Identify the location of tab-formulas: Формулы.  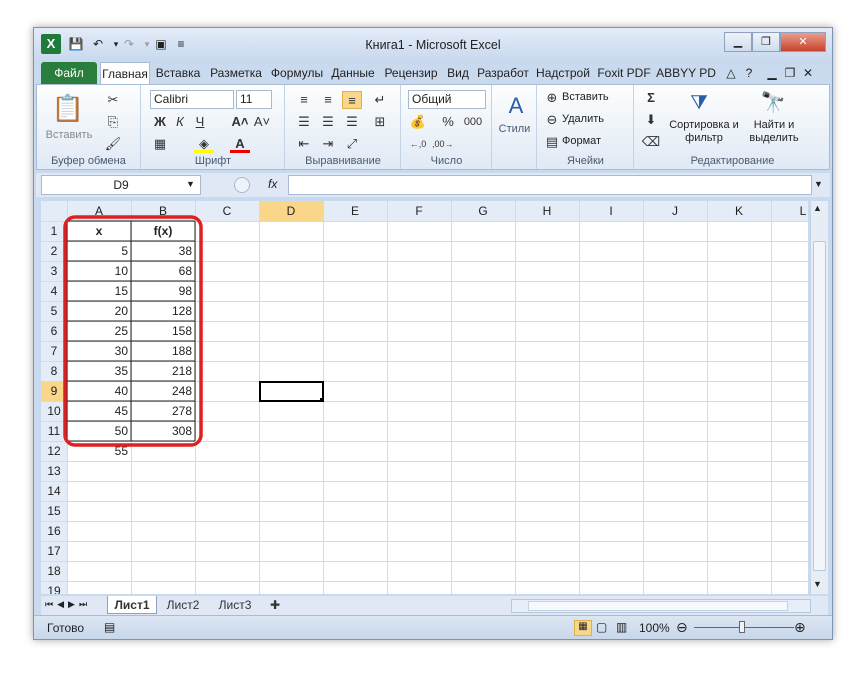
(297, 73).